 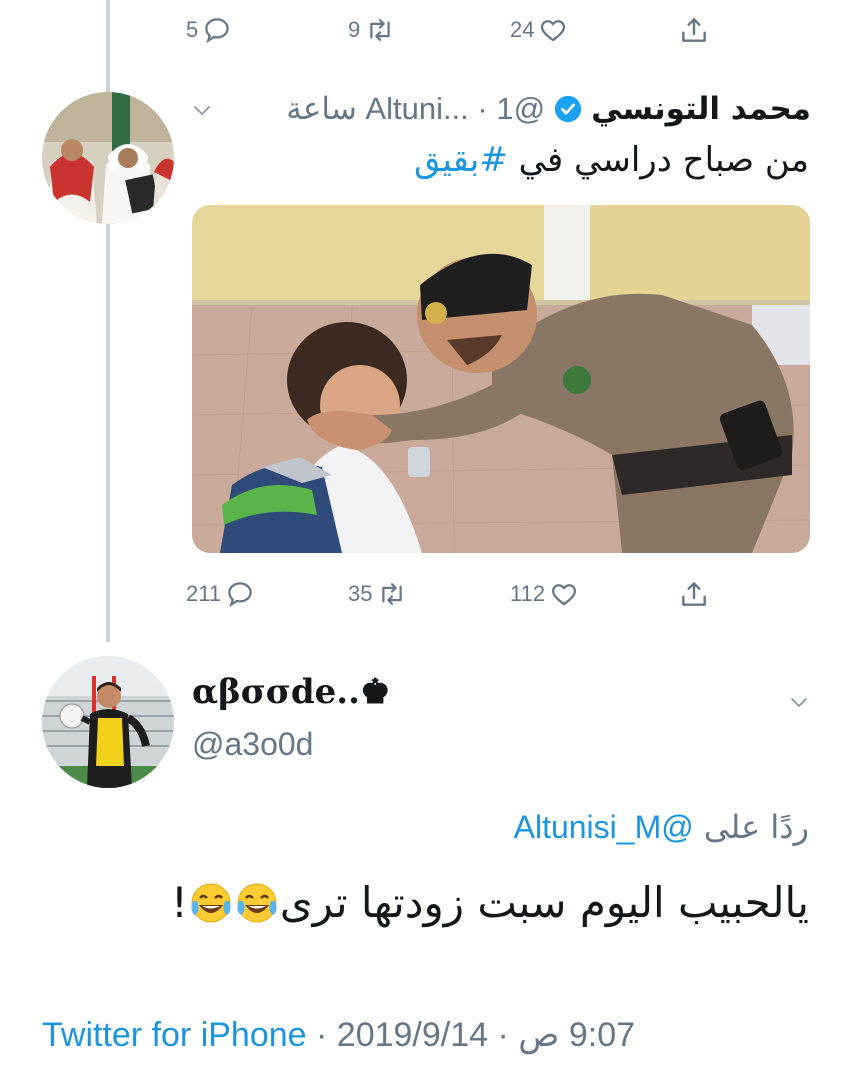 I want to click on tweet-action-bar: 211 35 112, so click(x=460, y=594).